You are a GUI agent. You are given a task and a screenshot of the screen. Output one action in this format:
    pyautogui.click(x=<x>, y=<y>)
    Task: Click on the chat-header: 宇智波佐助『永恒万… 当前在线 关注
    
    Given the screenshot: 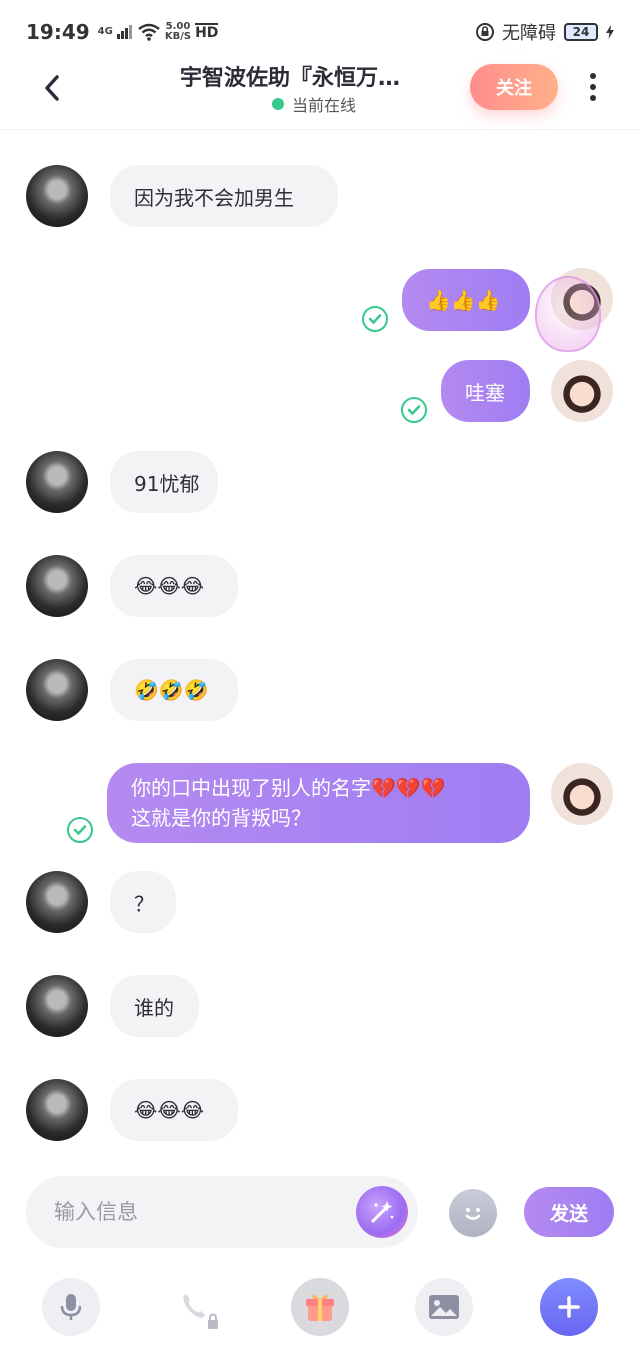 What is the action you would take?
    pyautogui.click(x=320, y=93)
    